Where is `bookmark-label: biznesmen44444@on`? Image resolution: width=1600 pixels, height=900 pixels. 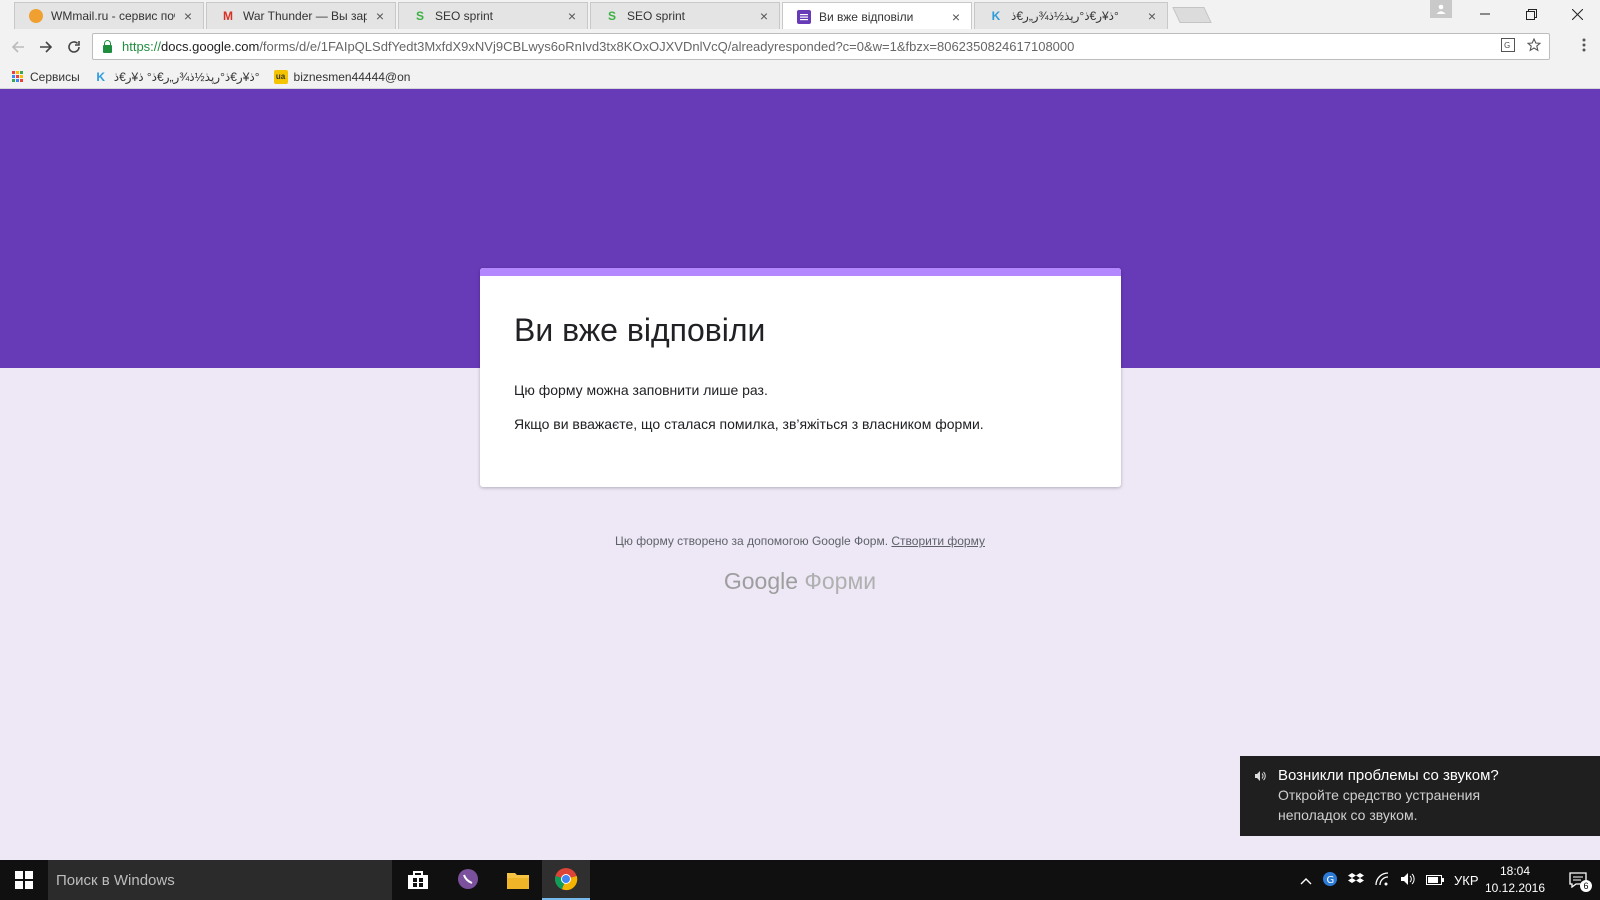 bookmark-label: biznesmen44444@on is located at coordinates (352, 76).